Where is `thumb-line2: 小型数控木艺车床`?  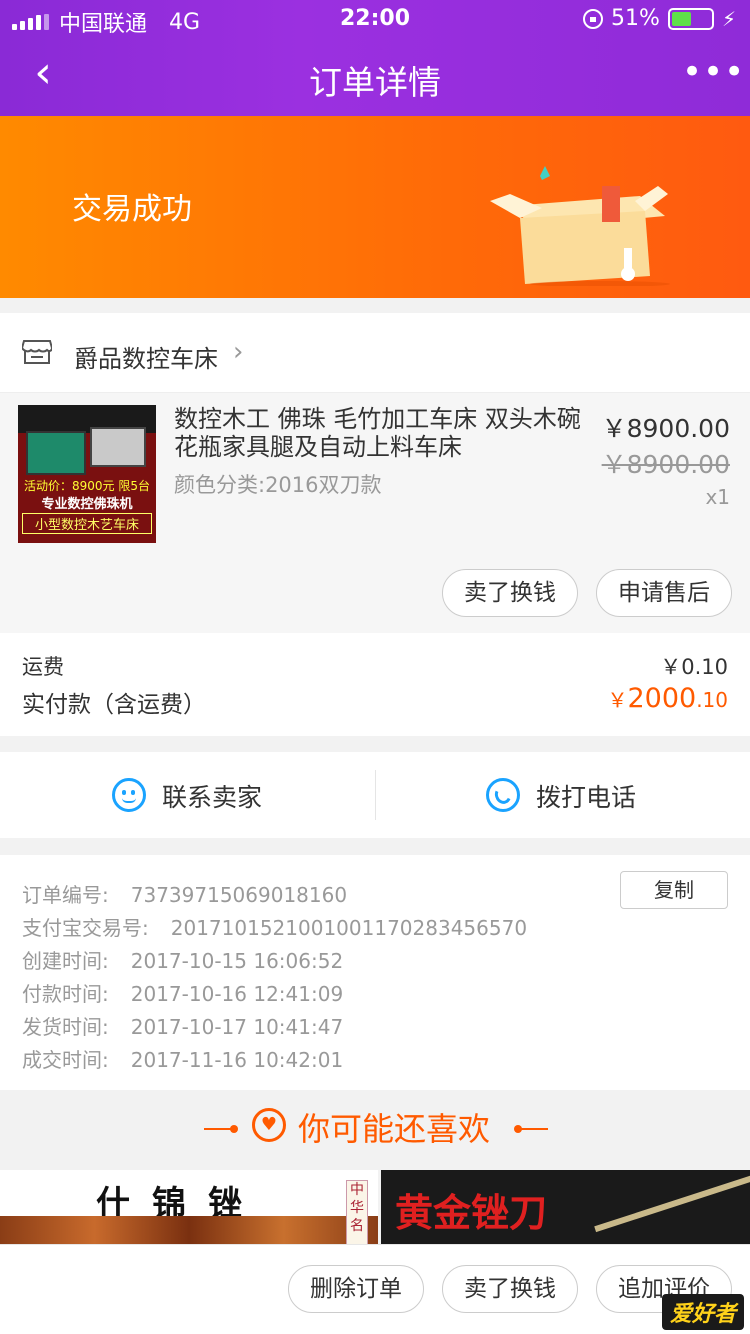 thumb-line2: 小型数控木艺车床 is located at coordinates (87, 523).